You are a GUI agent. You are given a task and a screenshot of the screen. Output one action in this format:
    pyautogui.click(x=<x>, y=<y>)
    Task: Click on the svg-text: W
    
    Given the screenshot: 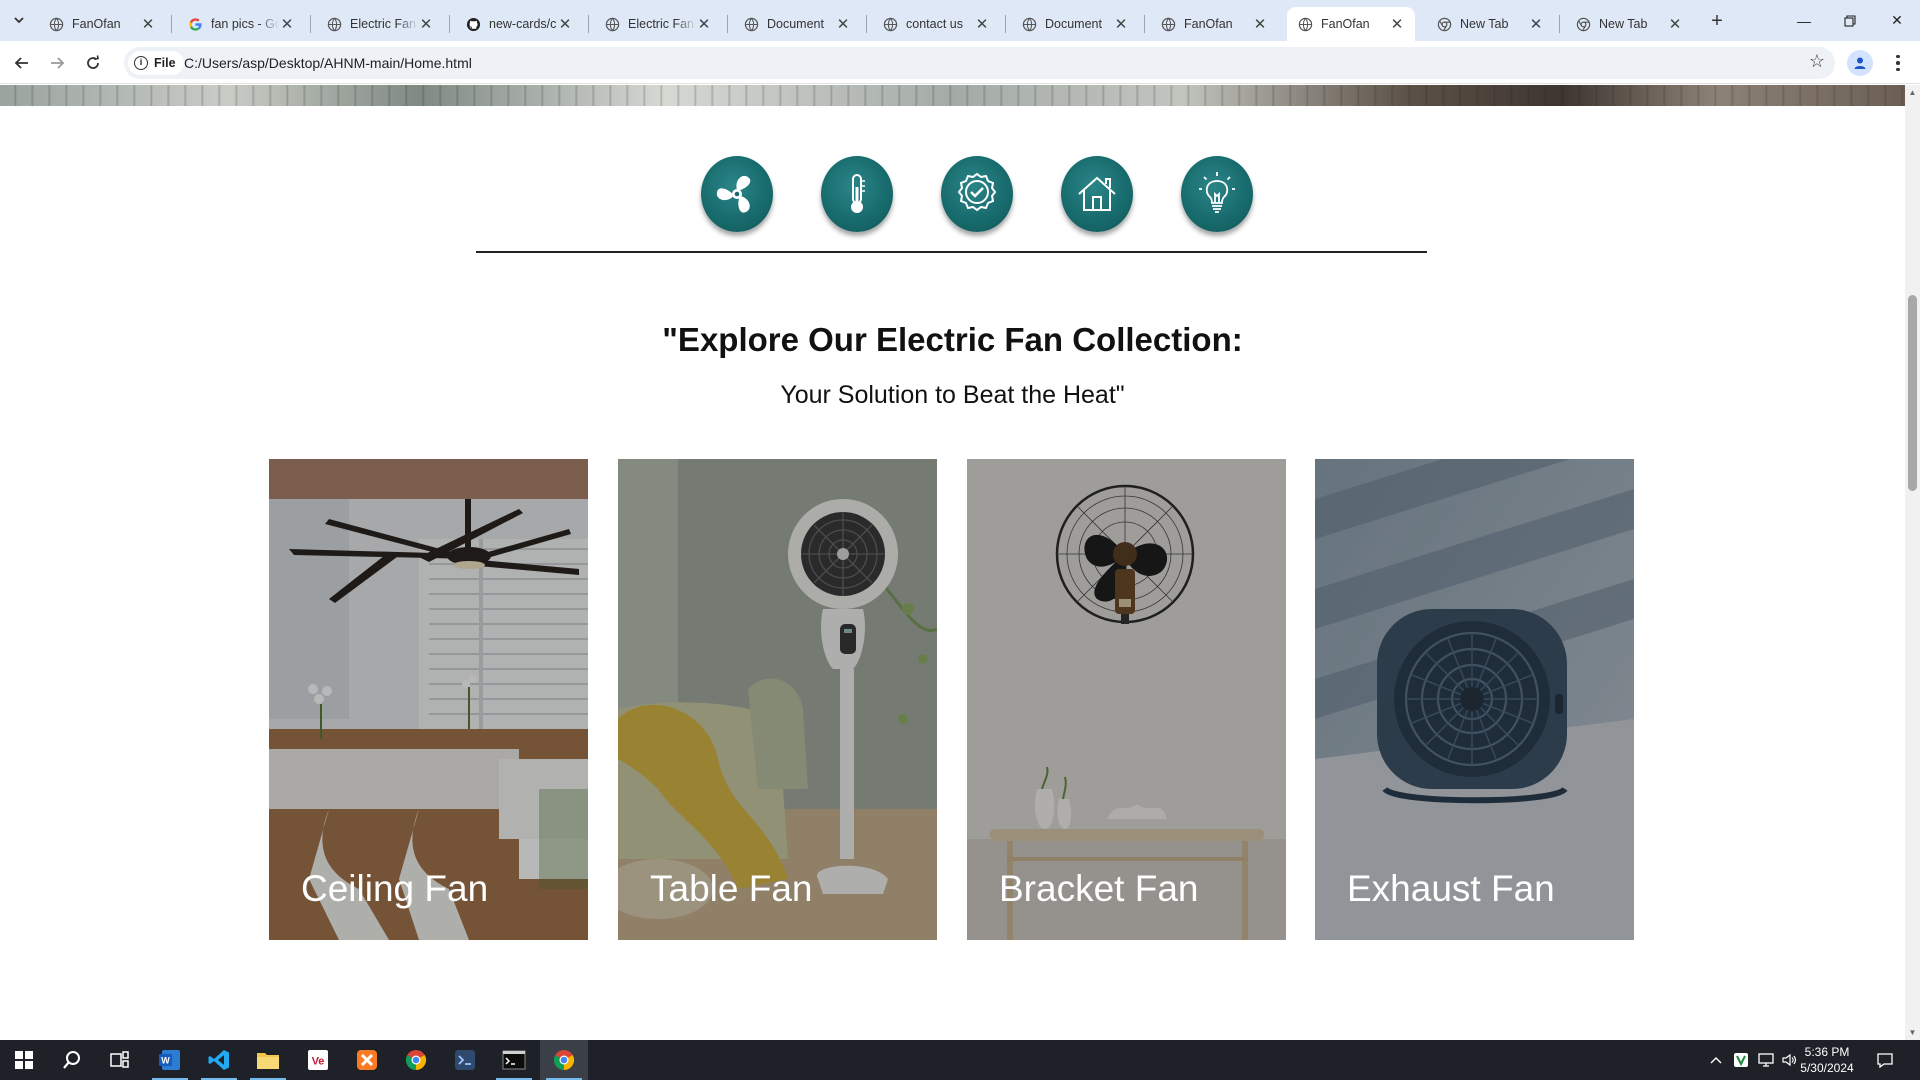 What is the action you would take?
    pyautogui.click(x=165, y=1061)
    